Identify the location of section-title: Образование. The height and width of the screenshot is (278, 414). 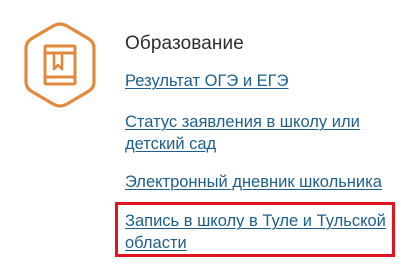
(184, 43).